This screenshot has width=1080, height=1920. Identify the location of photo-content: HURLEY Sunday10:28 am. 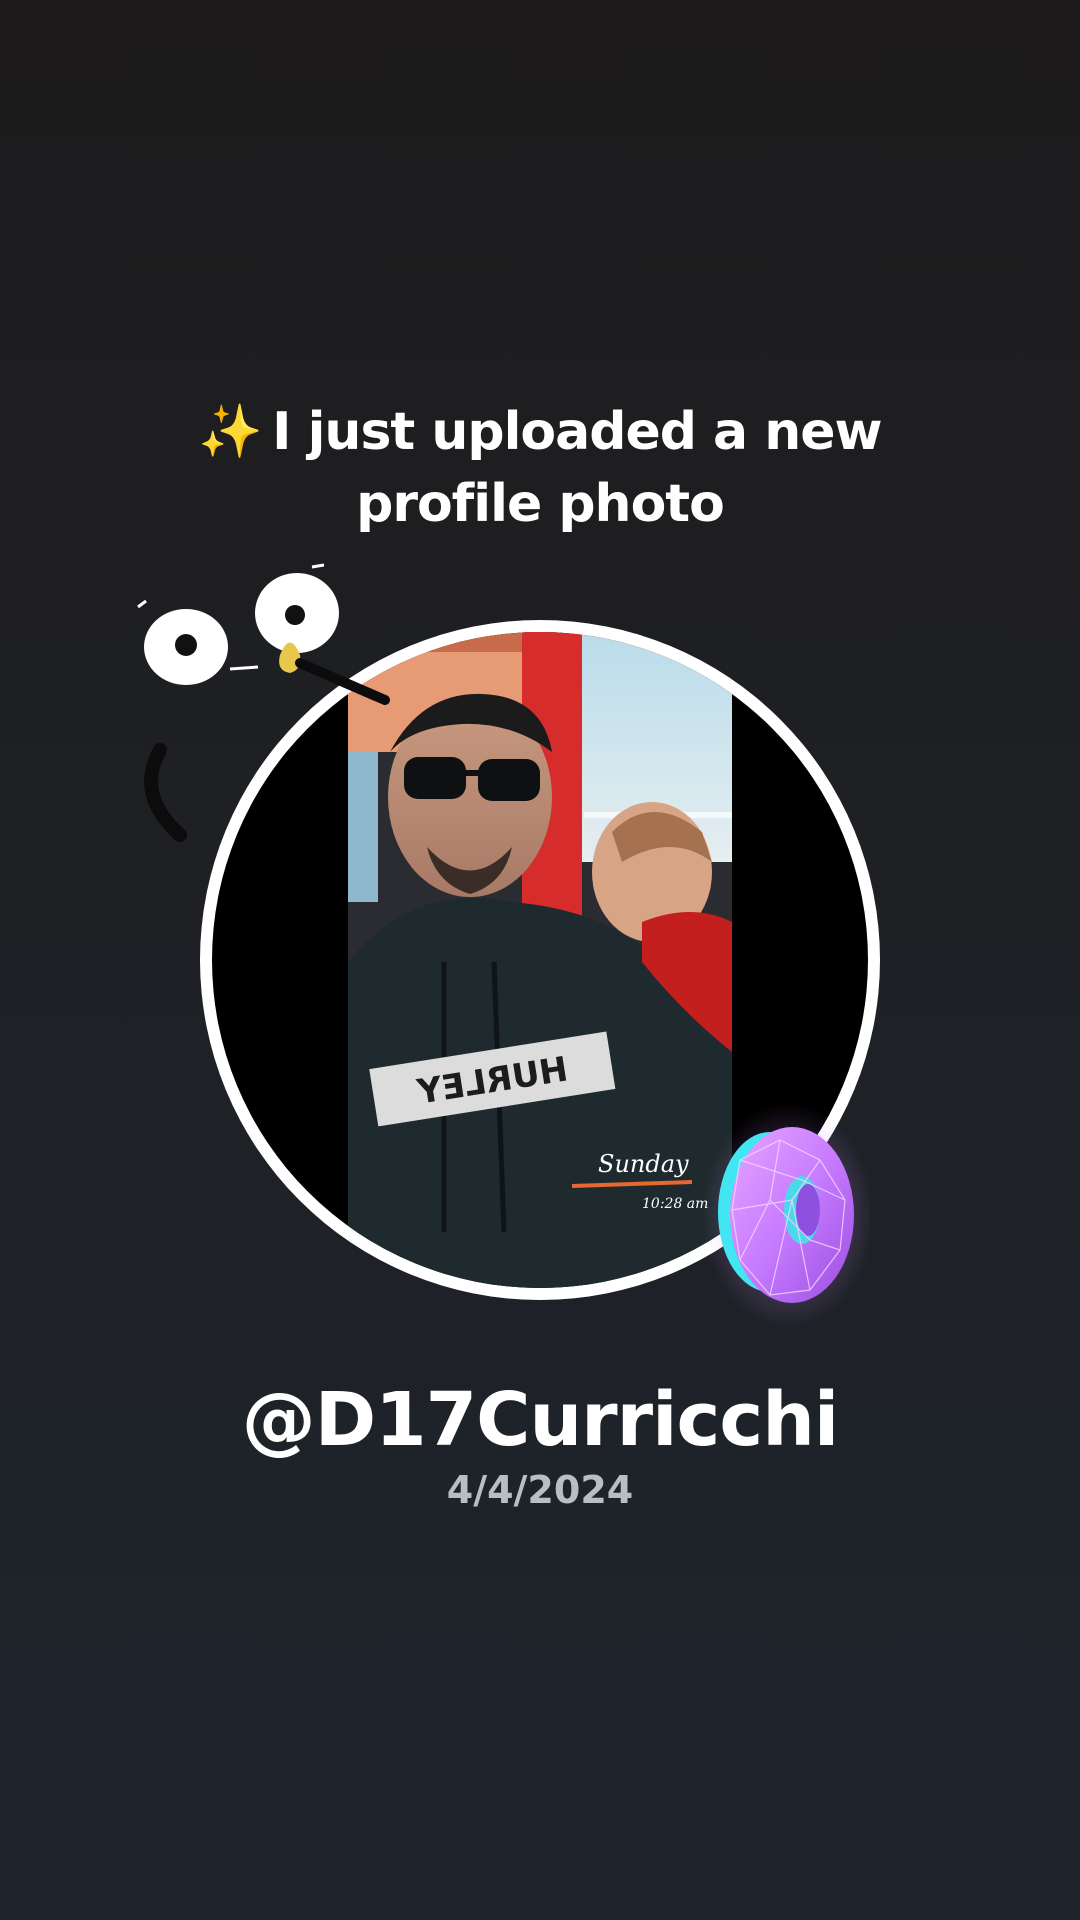
(540, 960).